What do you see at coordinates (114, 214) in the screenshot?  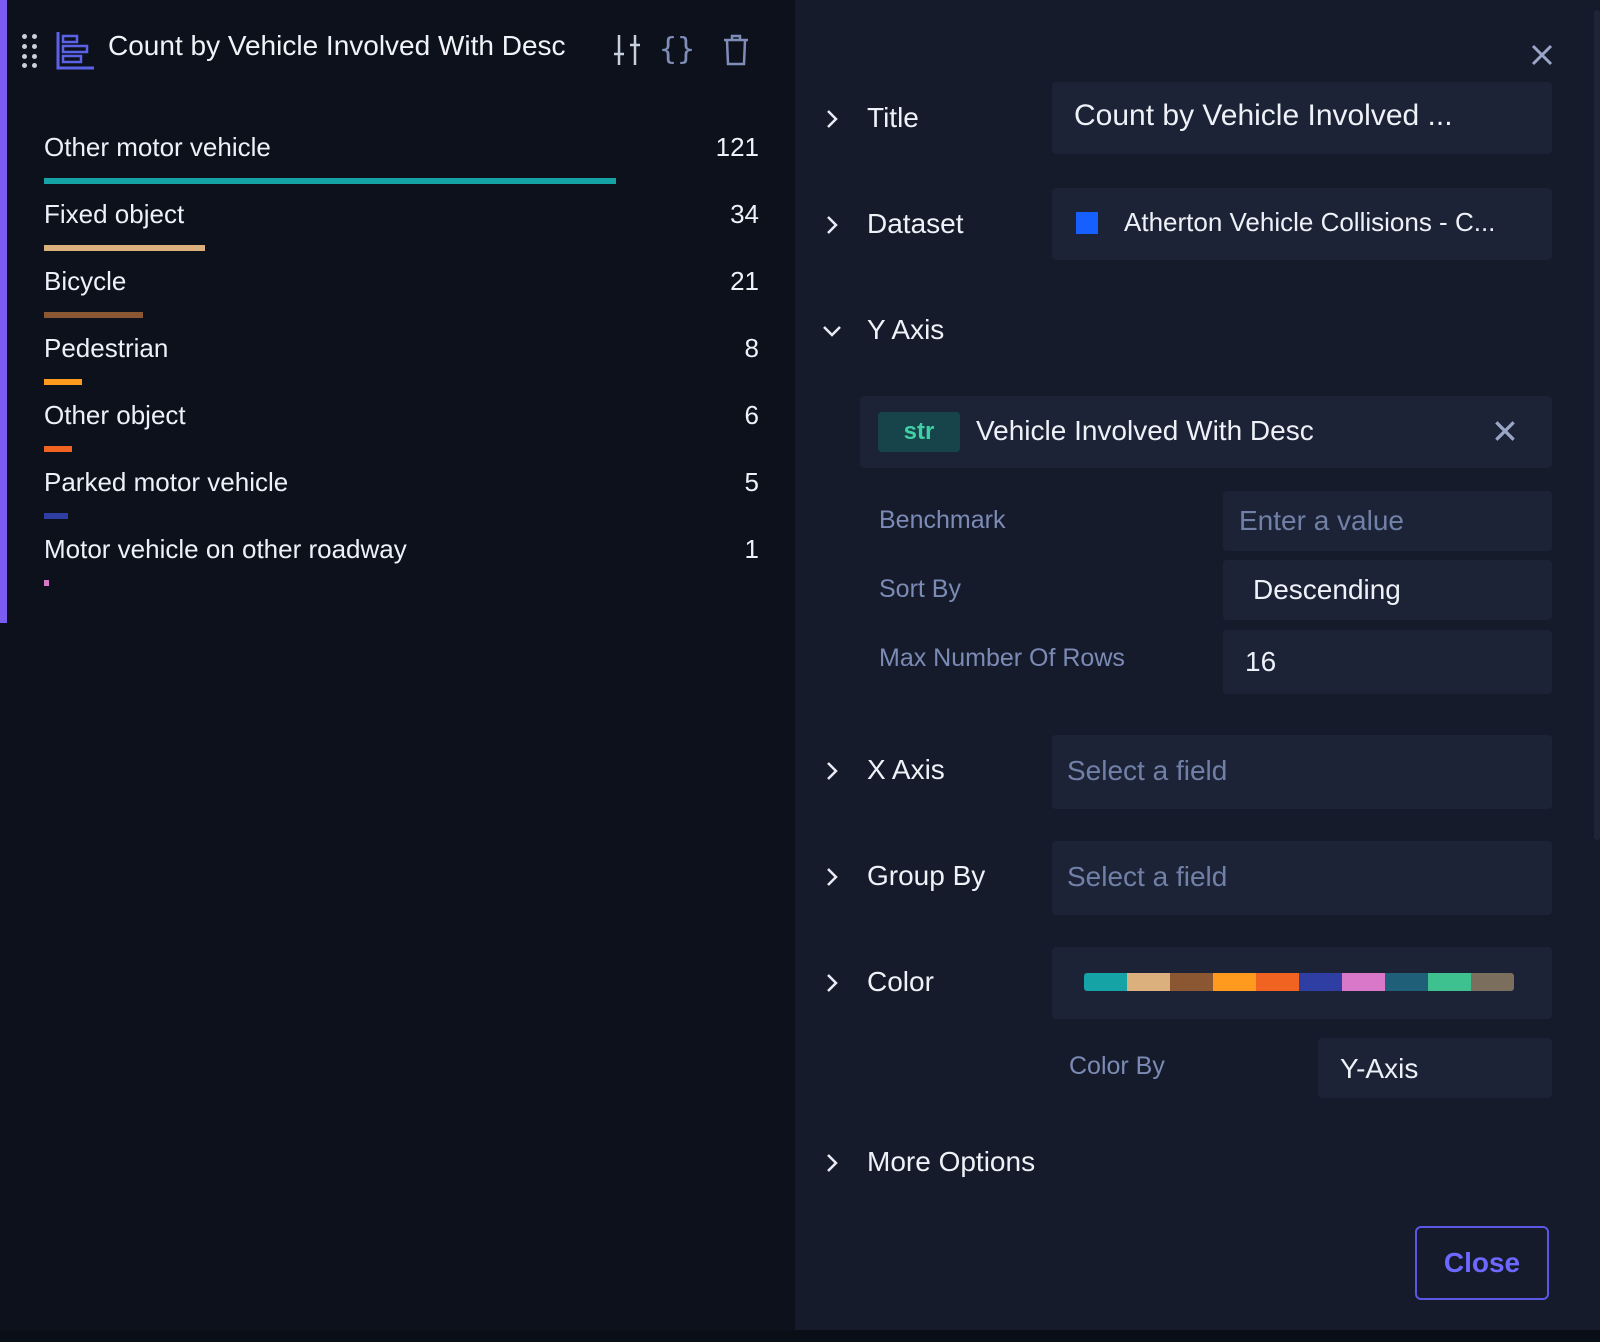 I see `bar-category-label: Fixed object` at bounding box center [114, 214].